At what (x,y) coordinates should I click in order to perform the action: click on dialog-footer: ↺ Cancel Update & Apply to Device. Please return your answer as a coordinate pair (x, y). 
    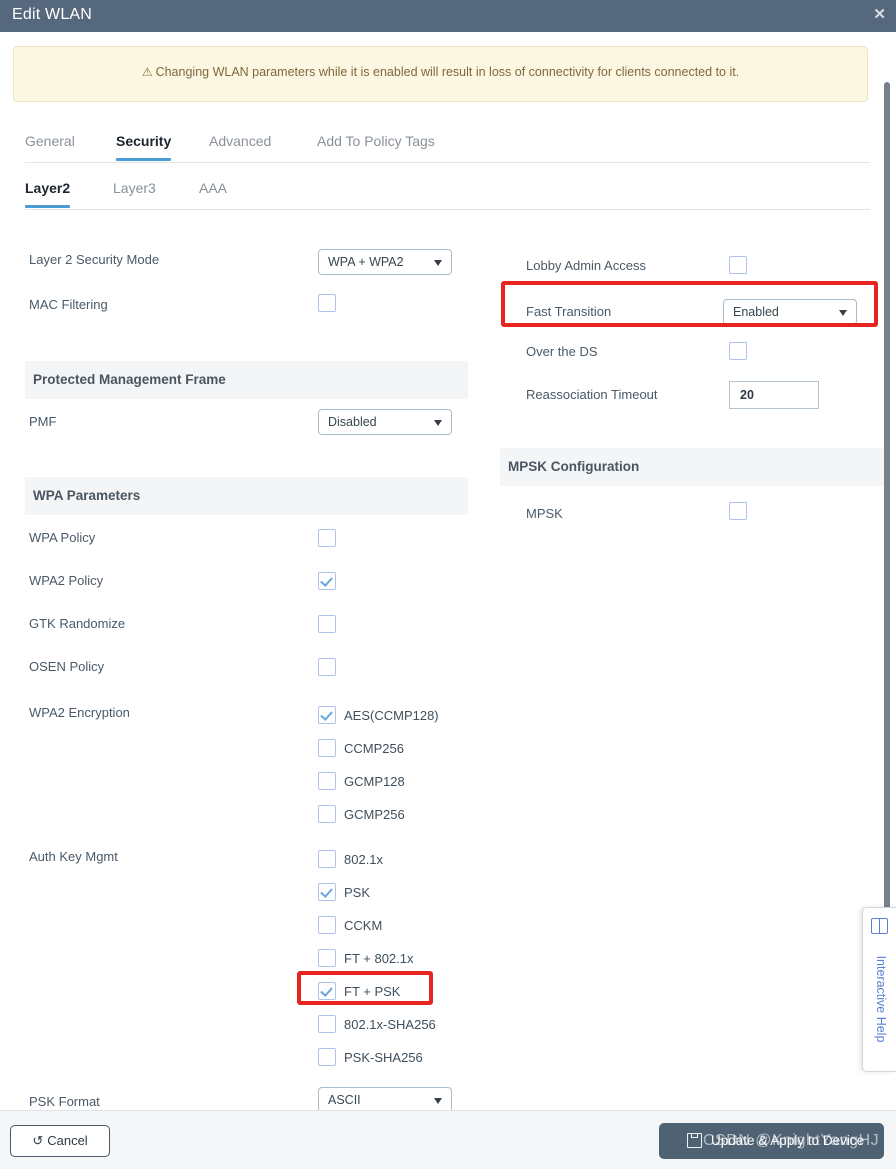
    Looking at the image, I should click on (448, 1139).